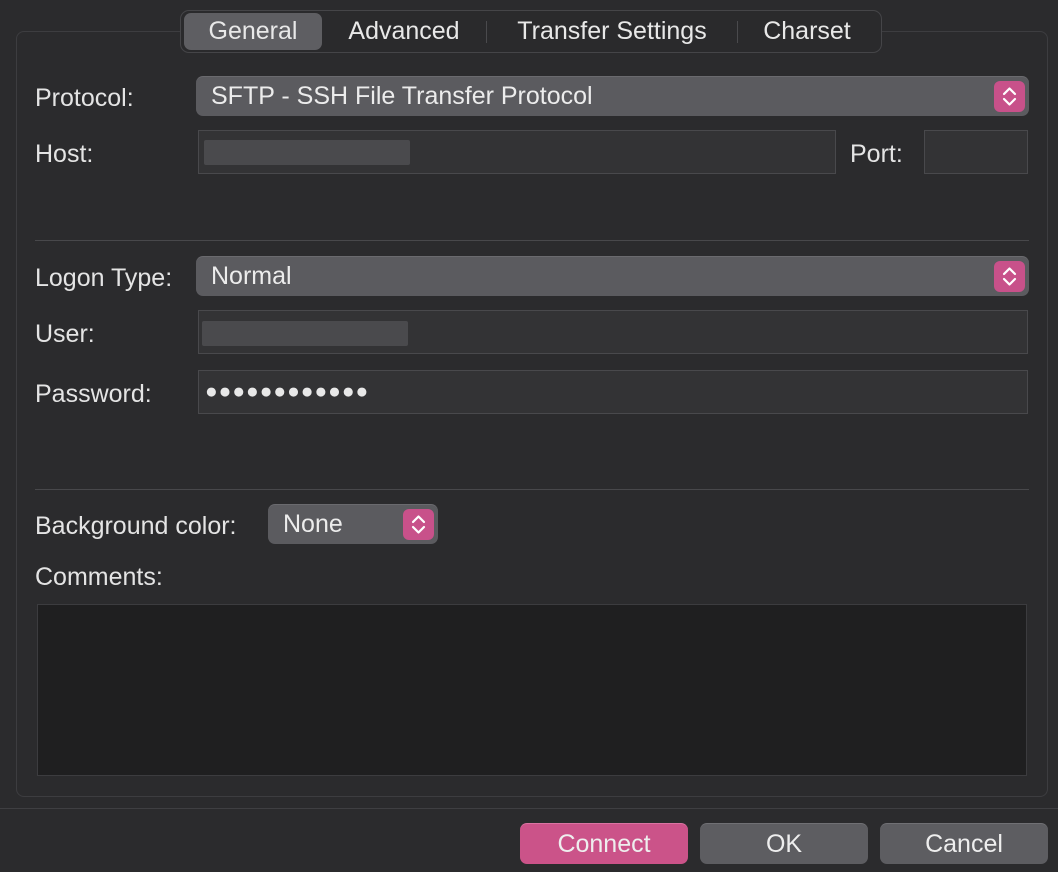 The width and height of the screenshot is (1058, 872). Describe the element at coordinates (93, 394) in the screenshot. I see `password-label: Password:` at that location.